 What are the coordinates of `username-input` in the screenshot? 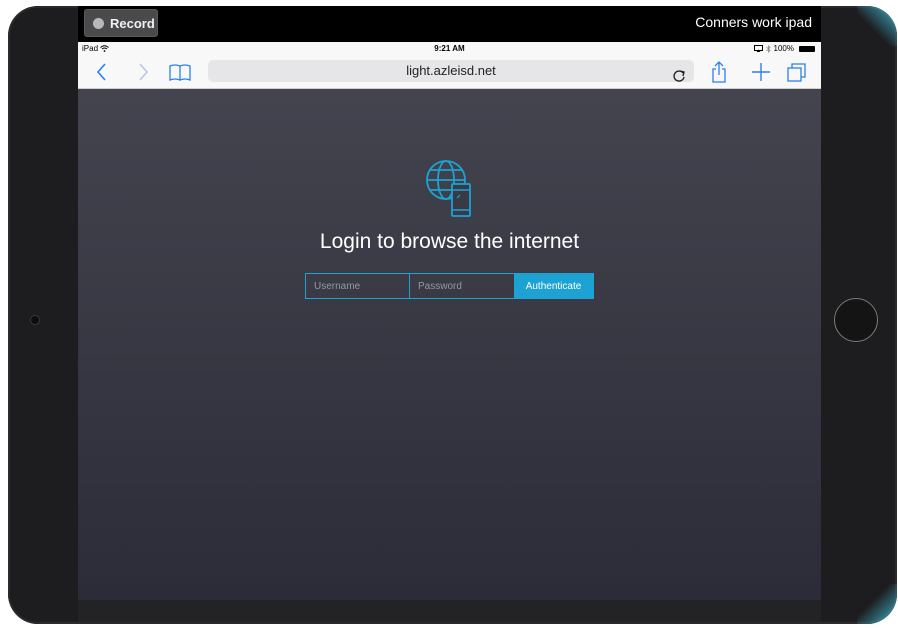 It's located at (358, 286).